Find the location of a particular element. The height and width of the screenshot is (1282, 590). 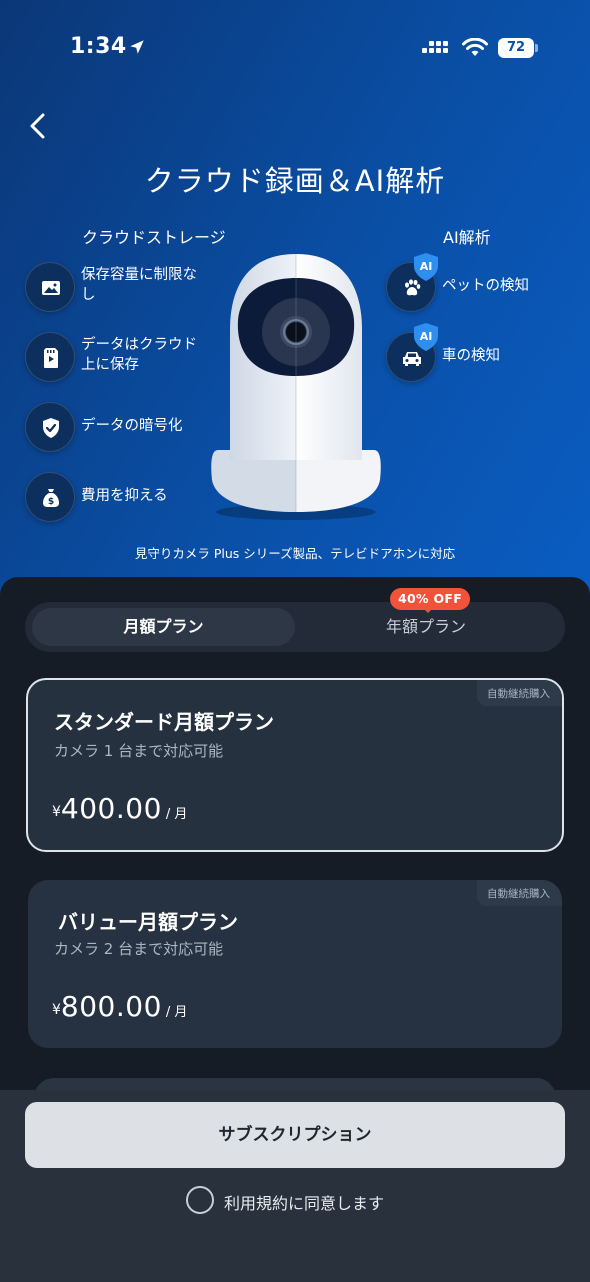

page-title: クラウド録画＆AI解析 is located at coordinates (295, 181).